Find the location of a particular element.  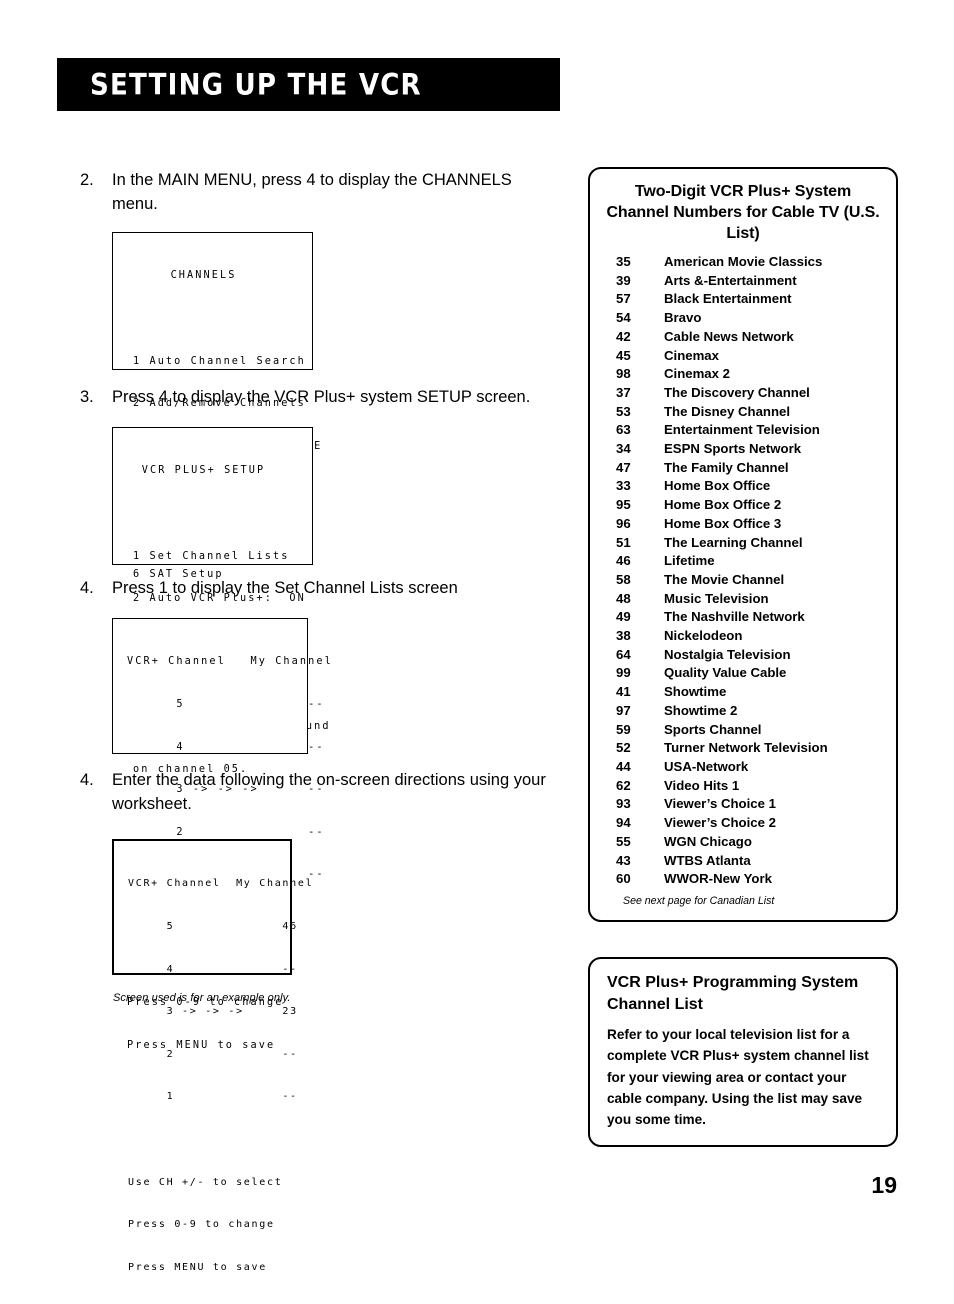

channel-list-item: 52 Turner Network Television is located at coordinates (743, 748).